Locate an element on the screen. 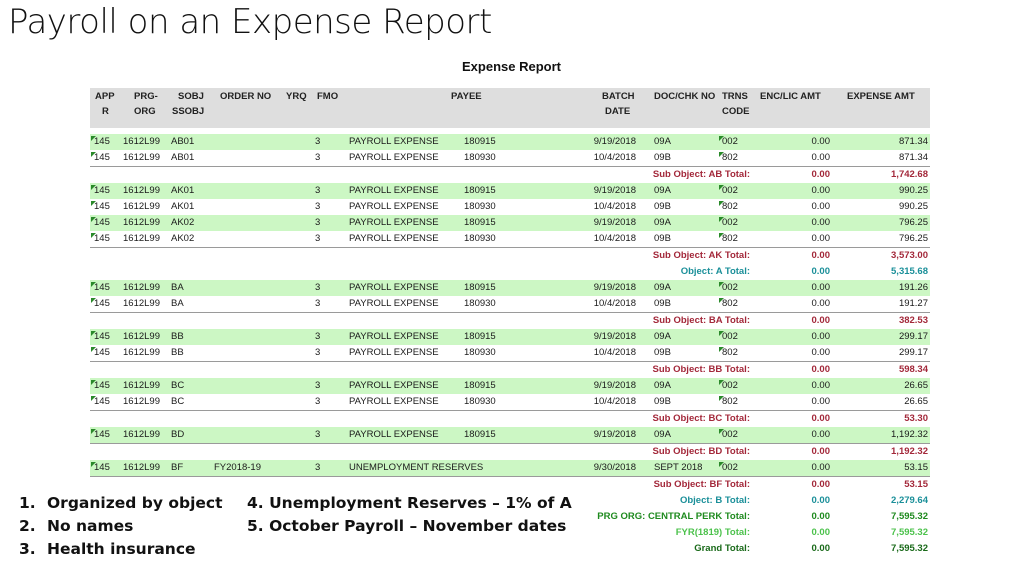 This screenshot has height=576, width=1024. col-header-prg-org-2: ORG is located at coordinates (145, 111).